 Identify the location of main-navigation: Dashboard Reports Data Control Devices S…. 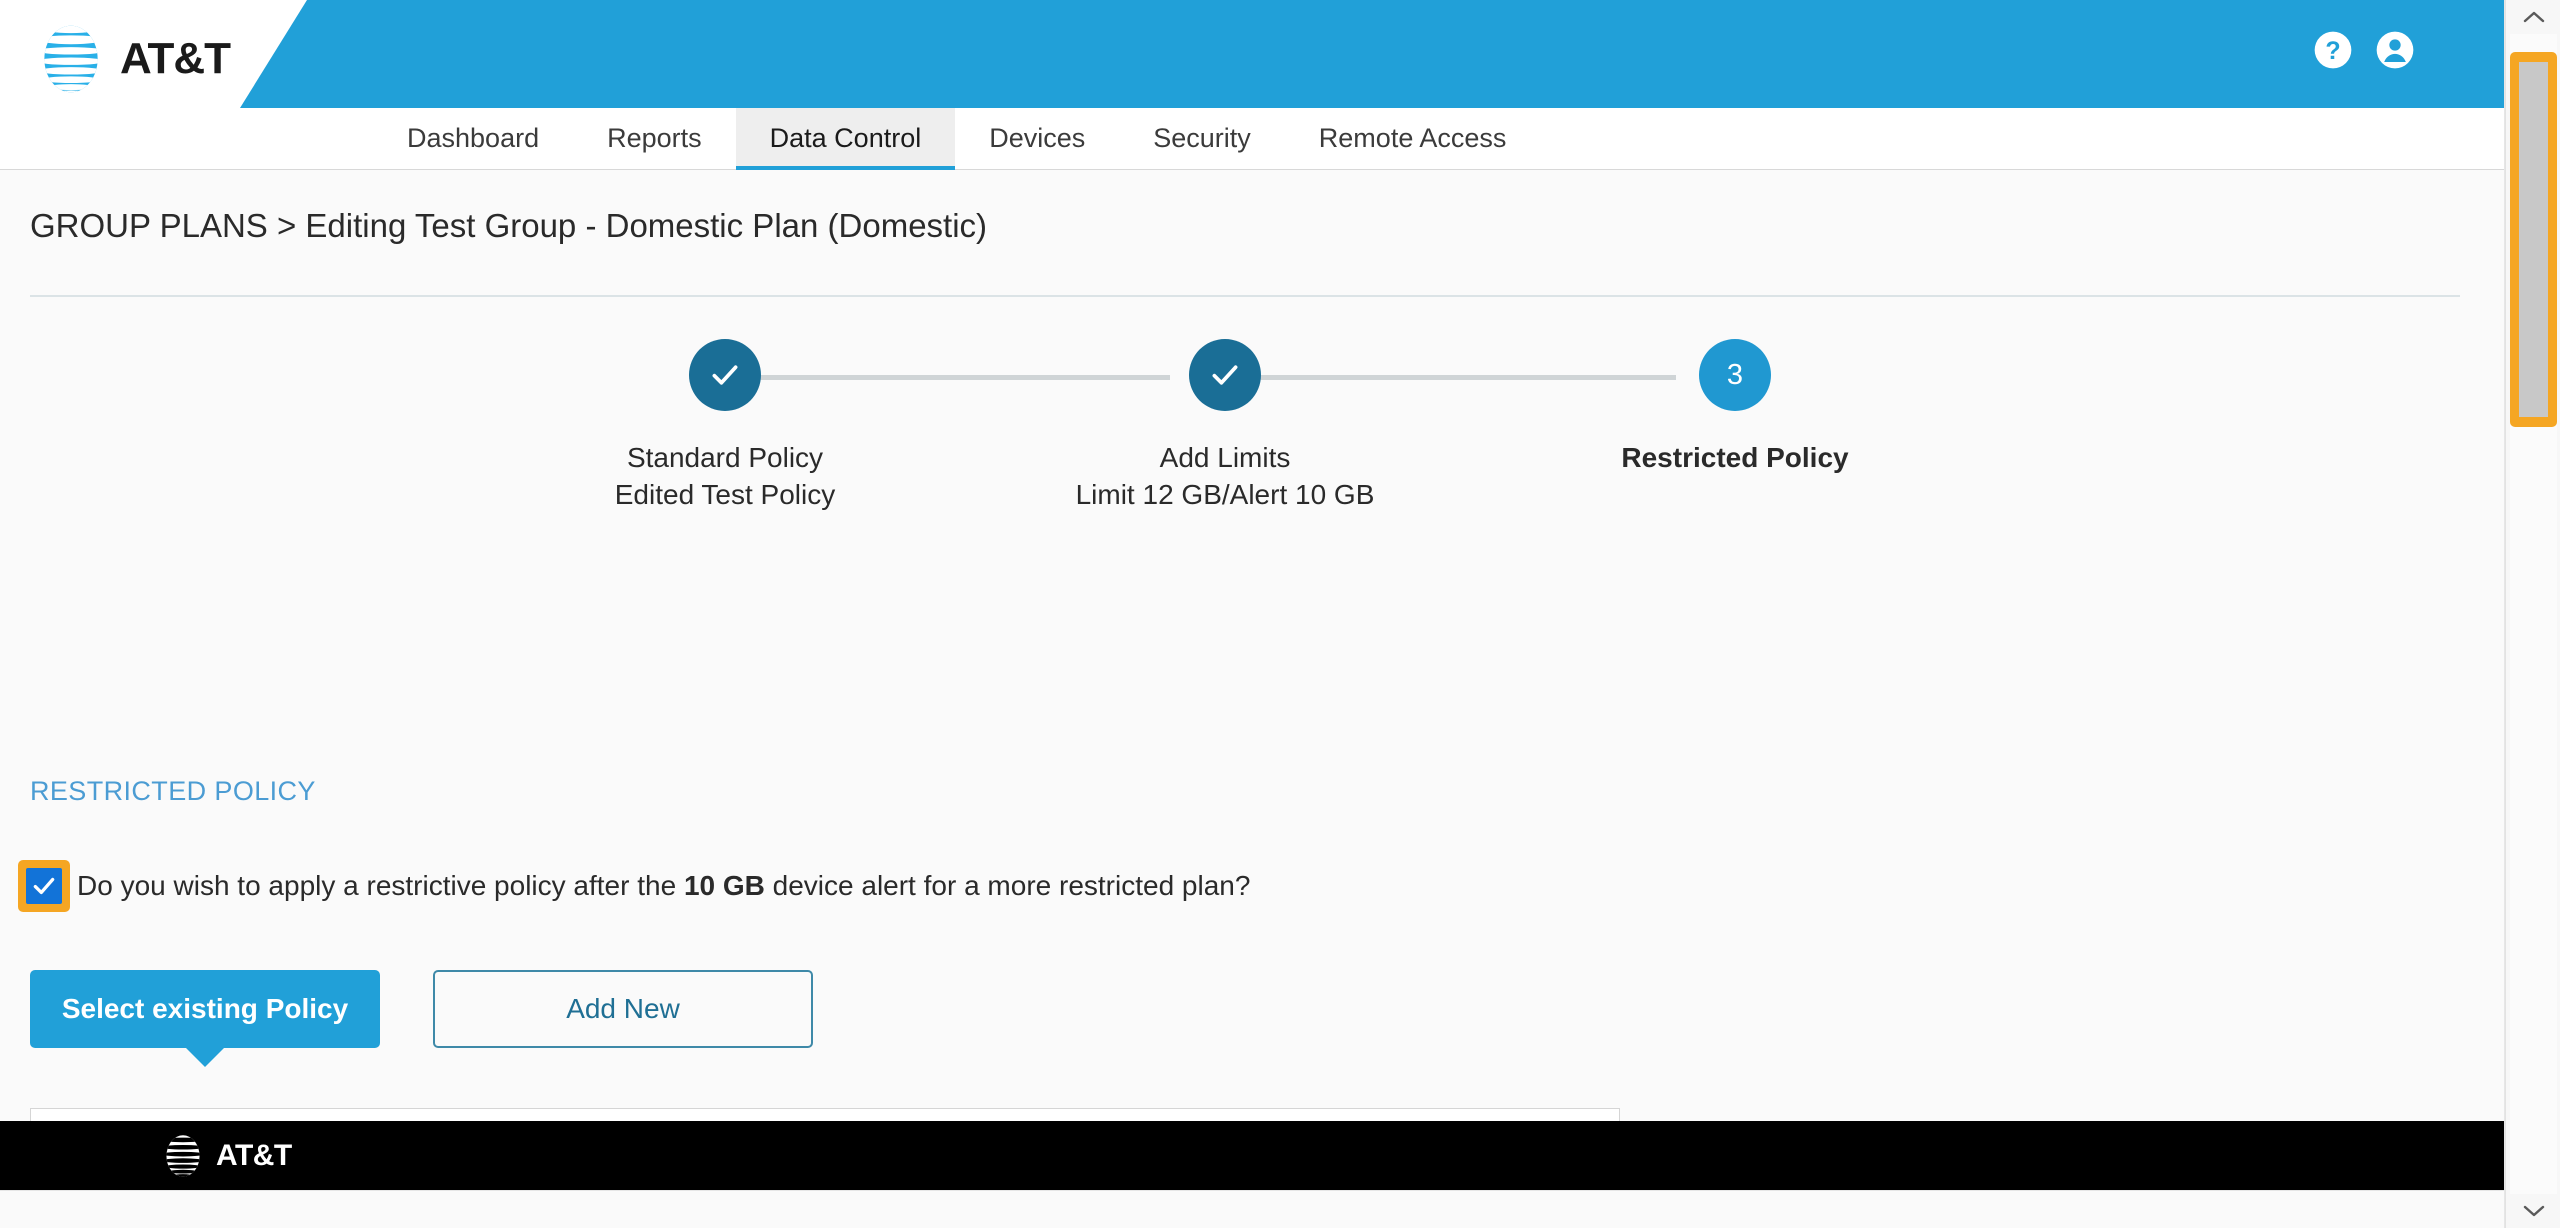
(1252, 139).